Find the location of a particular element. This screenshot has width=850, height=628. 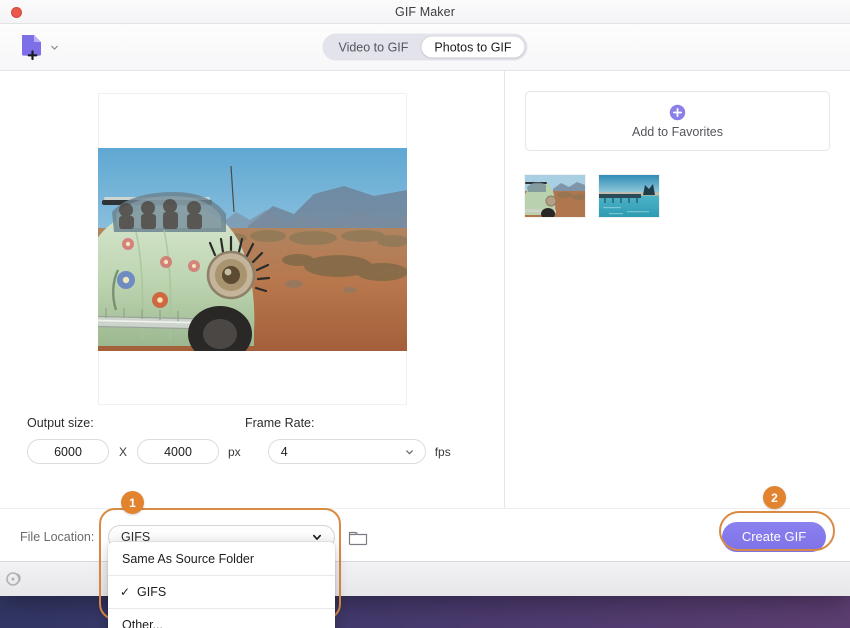

tab-photos-to-gif: Photos to GIF is located at coordinates (473, 47).